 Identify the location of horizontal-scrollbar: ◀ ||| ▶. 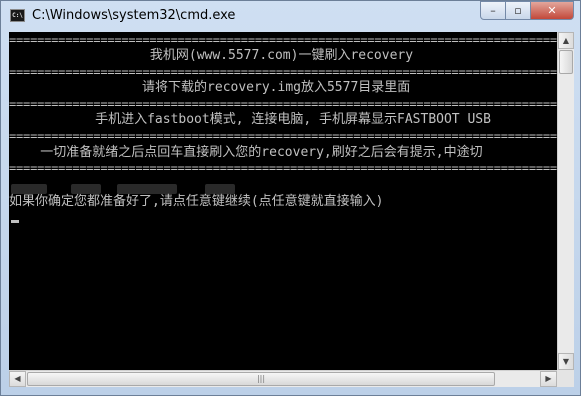
(283, 378).